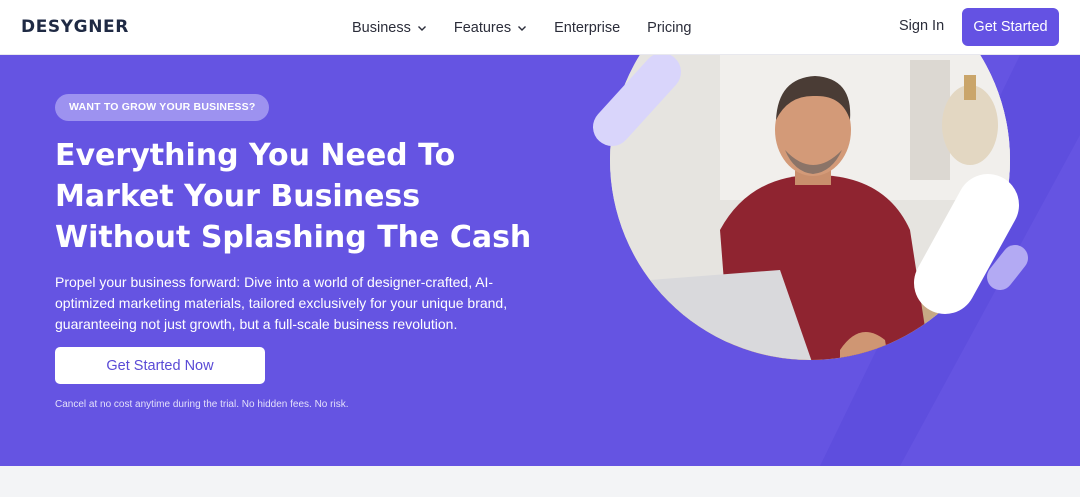 Image resolution: width=1080 pixels, height=497 pixels. I want to click on menu-item-pricing: Pricing, so click(669, 28).